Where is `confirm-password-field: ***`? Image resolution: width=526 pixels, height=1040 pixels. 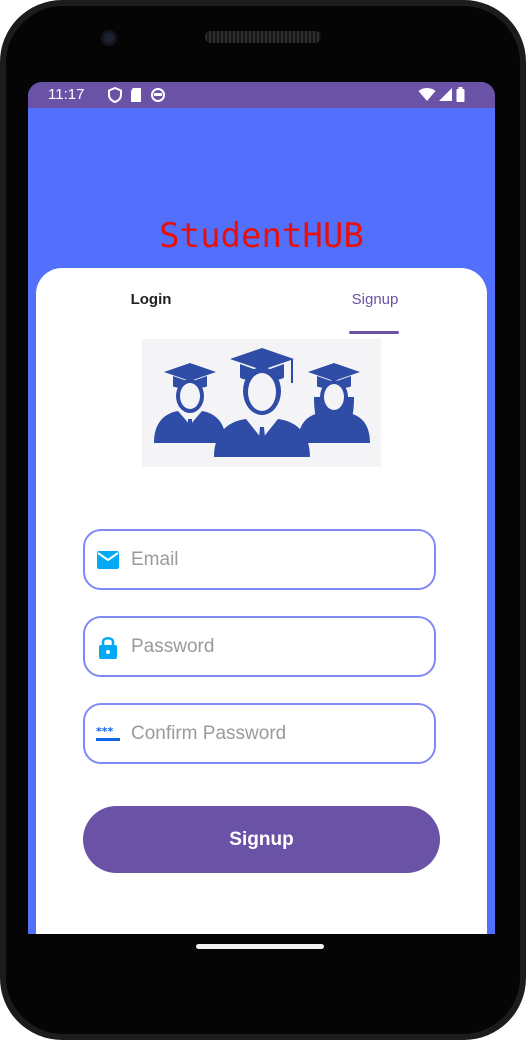
confirm-password-field: *** is located at coordinates (259, 733).